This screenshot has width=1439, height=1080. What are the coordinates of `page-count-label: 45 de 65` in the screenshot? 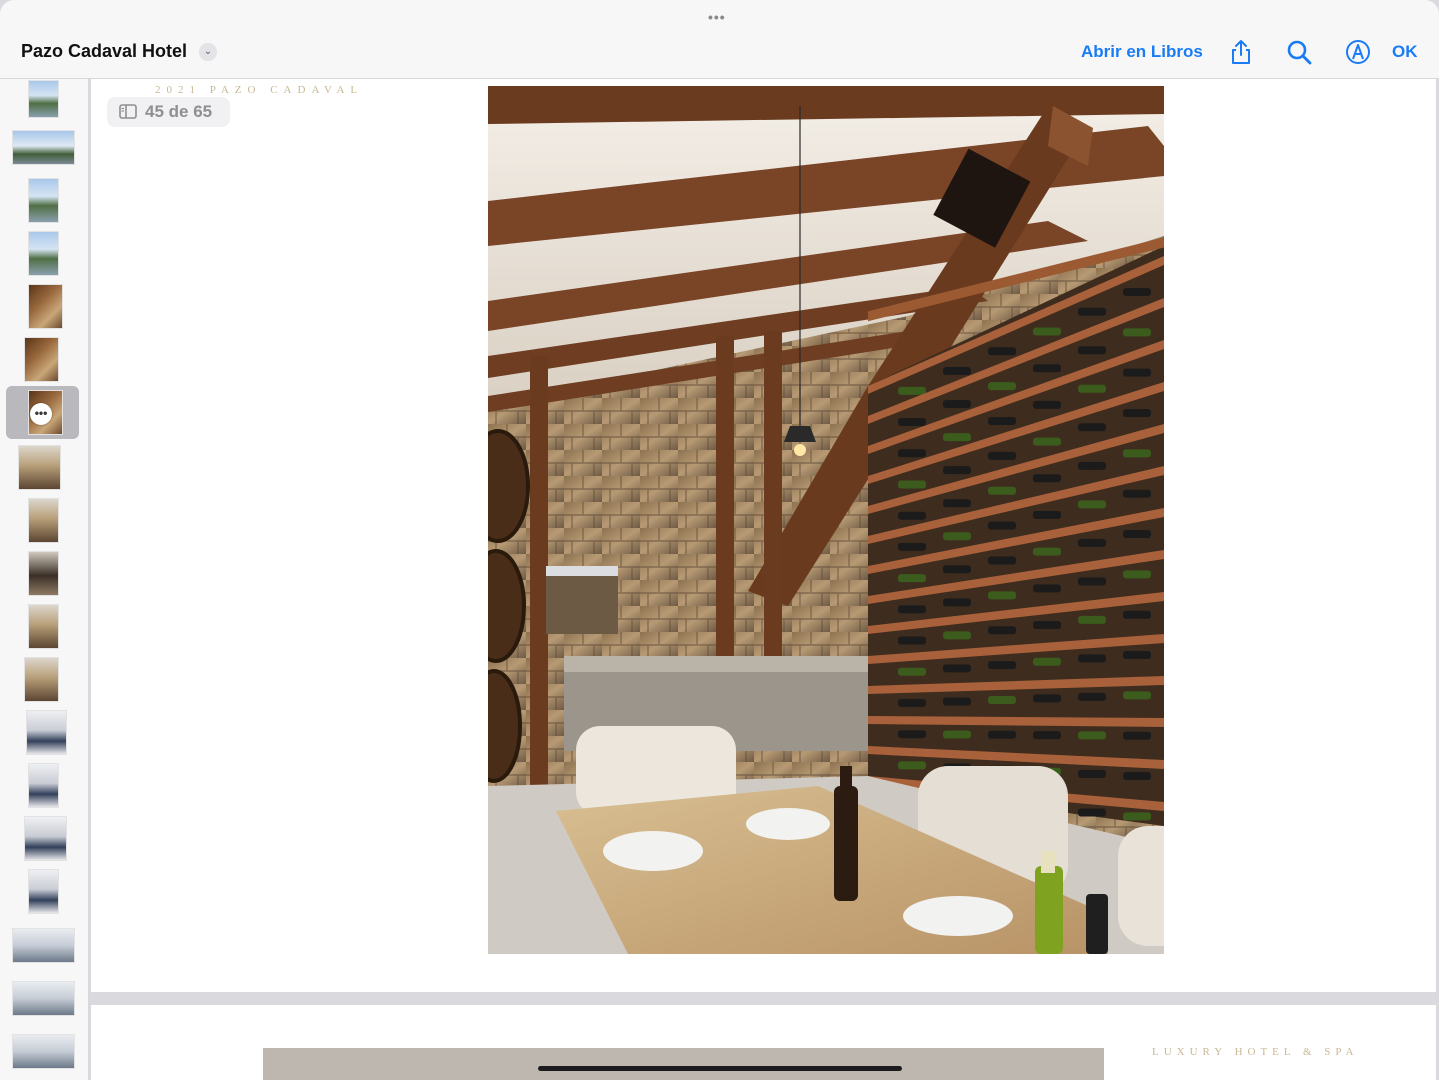 It's located at (179, 111).